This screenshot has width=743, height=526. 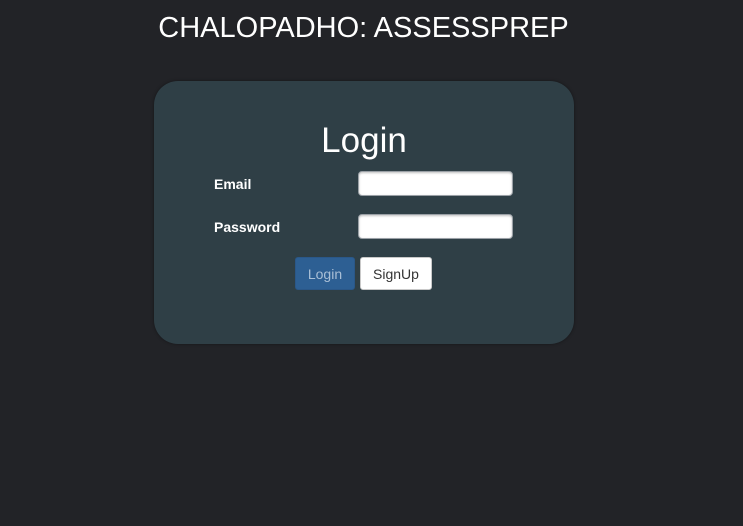 What do you see at coordinates (363, 28) in the screenshot?
I see `app-title: CHALOPADHO: ASSESSPREP` at bounding box center [363, 28].